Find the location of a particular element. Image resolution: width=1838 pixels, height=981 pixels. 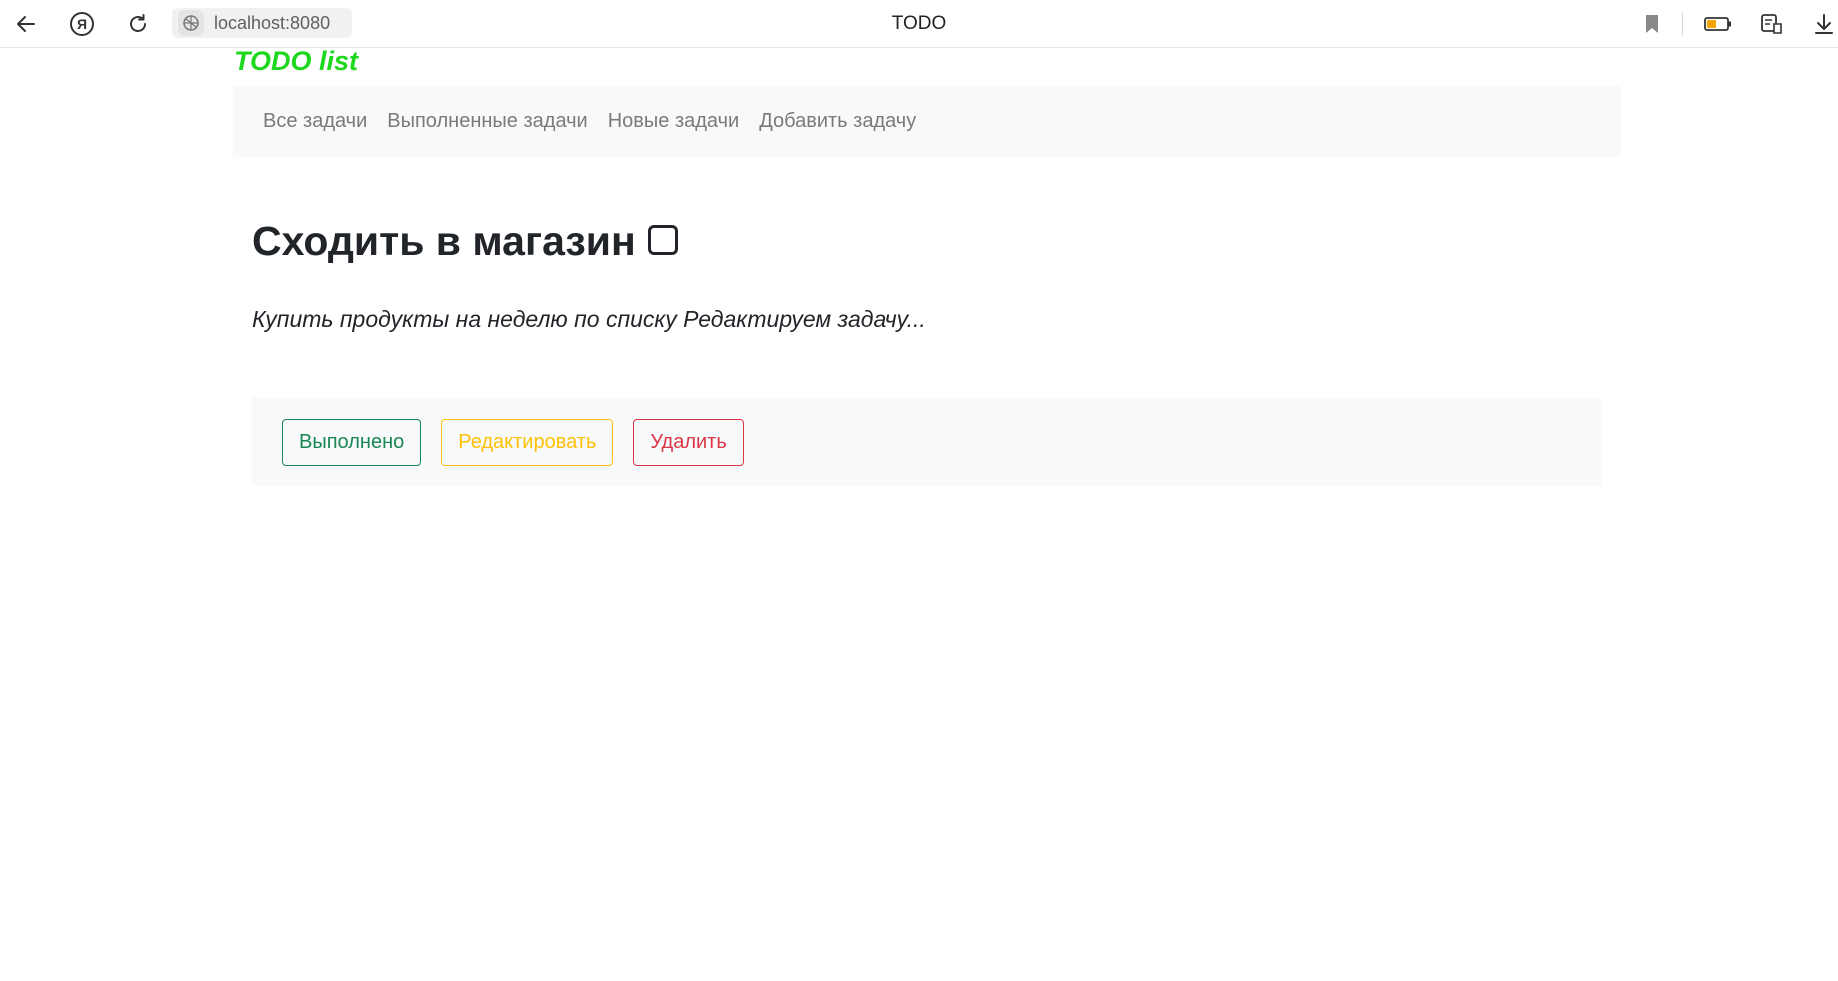

mark-done-button: Выполнено is located at coordinates (352, 442).